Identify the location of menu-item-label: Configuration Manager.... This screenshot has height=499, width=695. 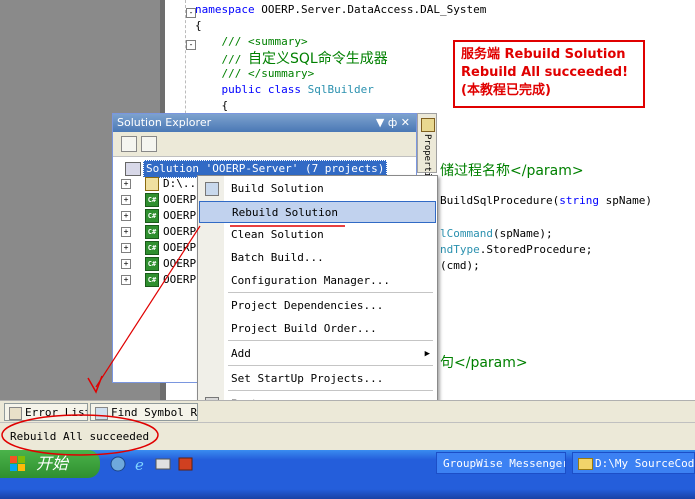
(310, 280).